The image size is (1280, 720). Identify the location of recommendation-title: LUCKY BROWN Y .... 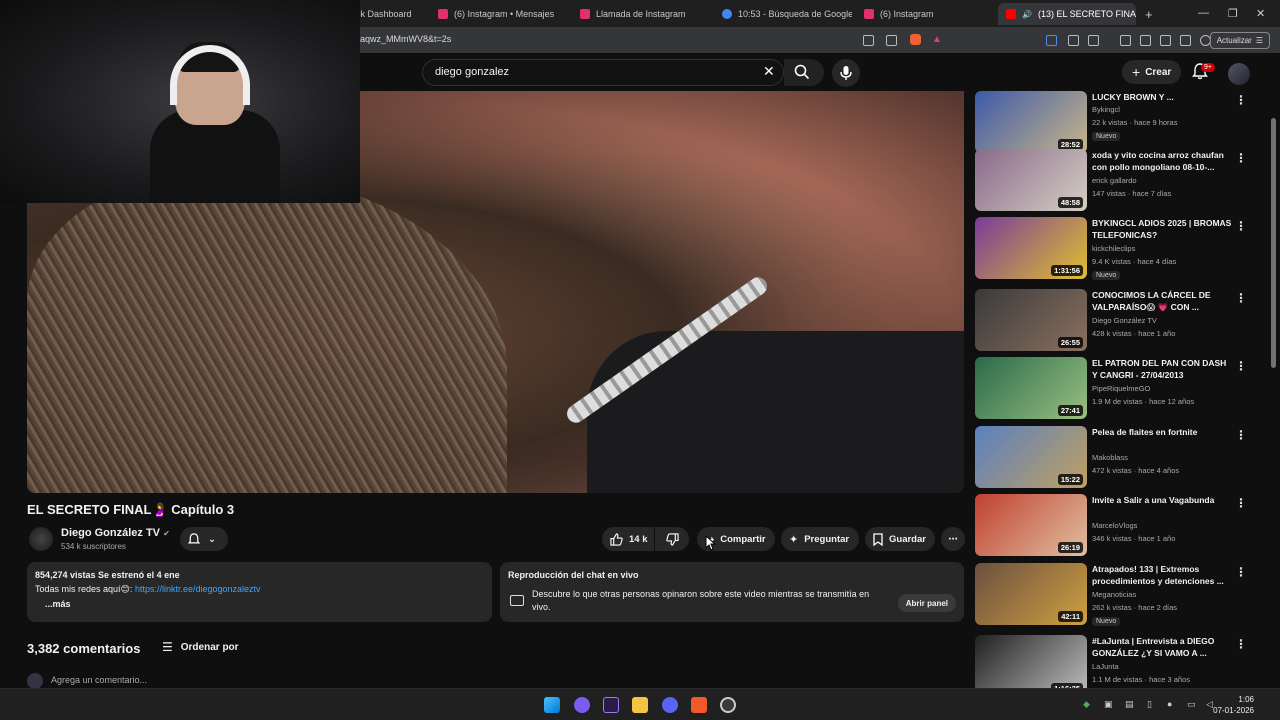
(1162, 97).